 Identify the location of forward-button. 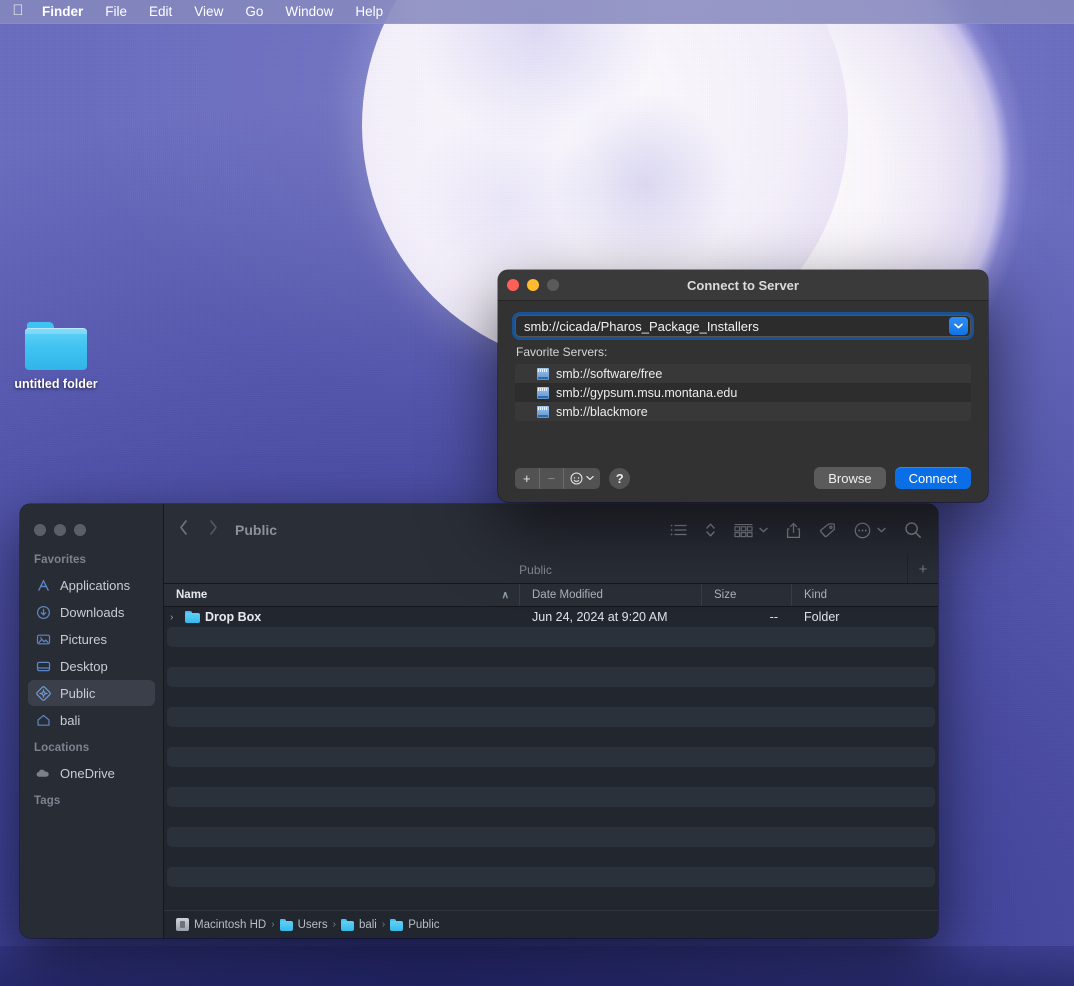
(213, 530).